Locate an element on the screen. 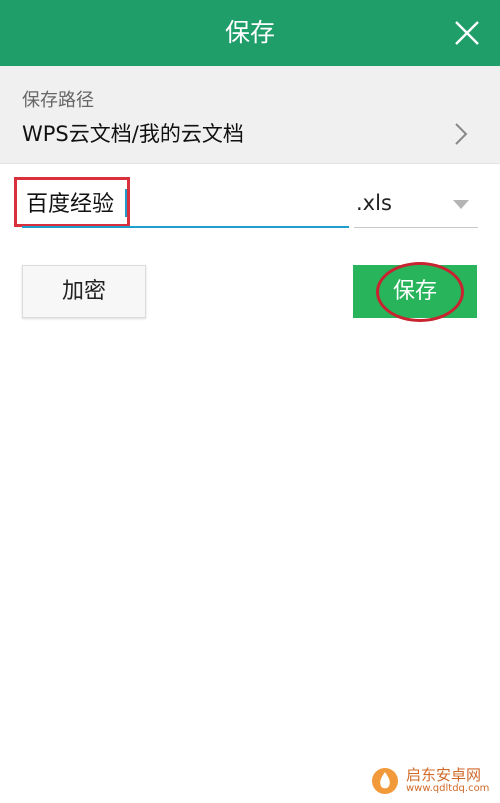 This screenshot has width=500, height=803. watermark: 启东安卓网 www.qdltdq.com is located at coordinates (433, 781).